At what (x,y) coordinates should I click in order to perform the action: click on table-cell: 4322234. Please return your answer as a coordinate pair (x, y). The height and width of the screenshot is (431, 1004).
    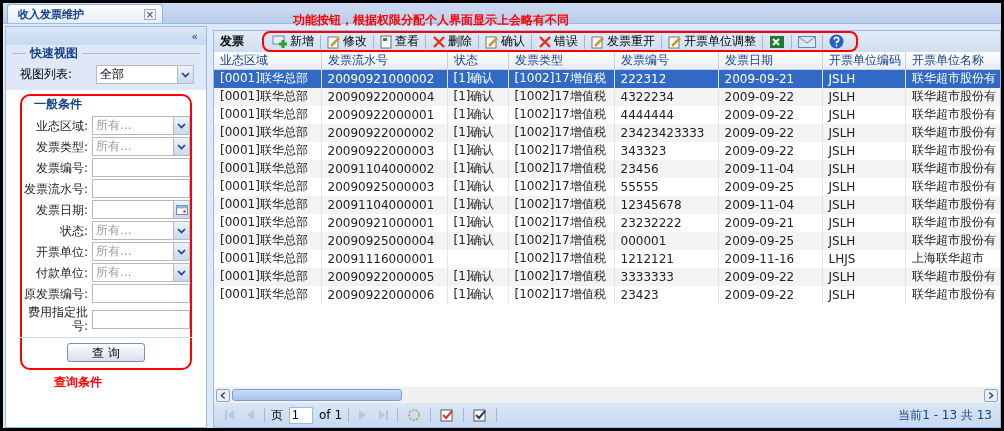
    Looking at the image, I should click on (666, 96).